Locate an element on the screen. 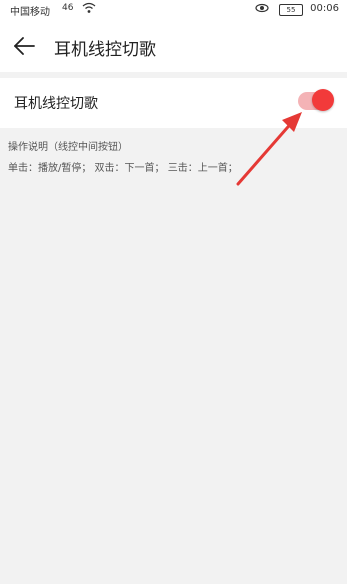 This screenshot has width=347, height=584. back-arrow-icon is located at coordinates (24, 46).